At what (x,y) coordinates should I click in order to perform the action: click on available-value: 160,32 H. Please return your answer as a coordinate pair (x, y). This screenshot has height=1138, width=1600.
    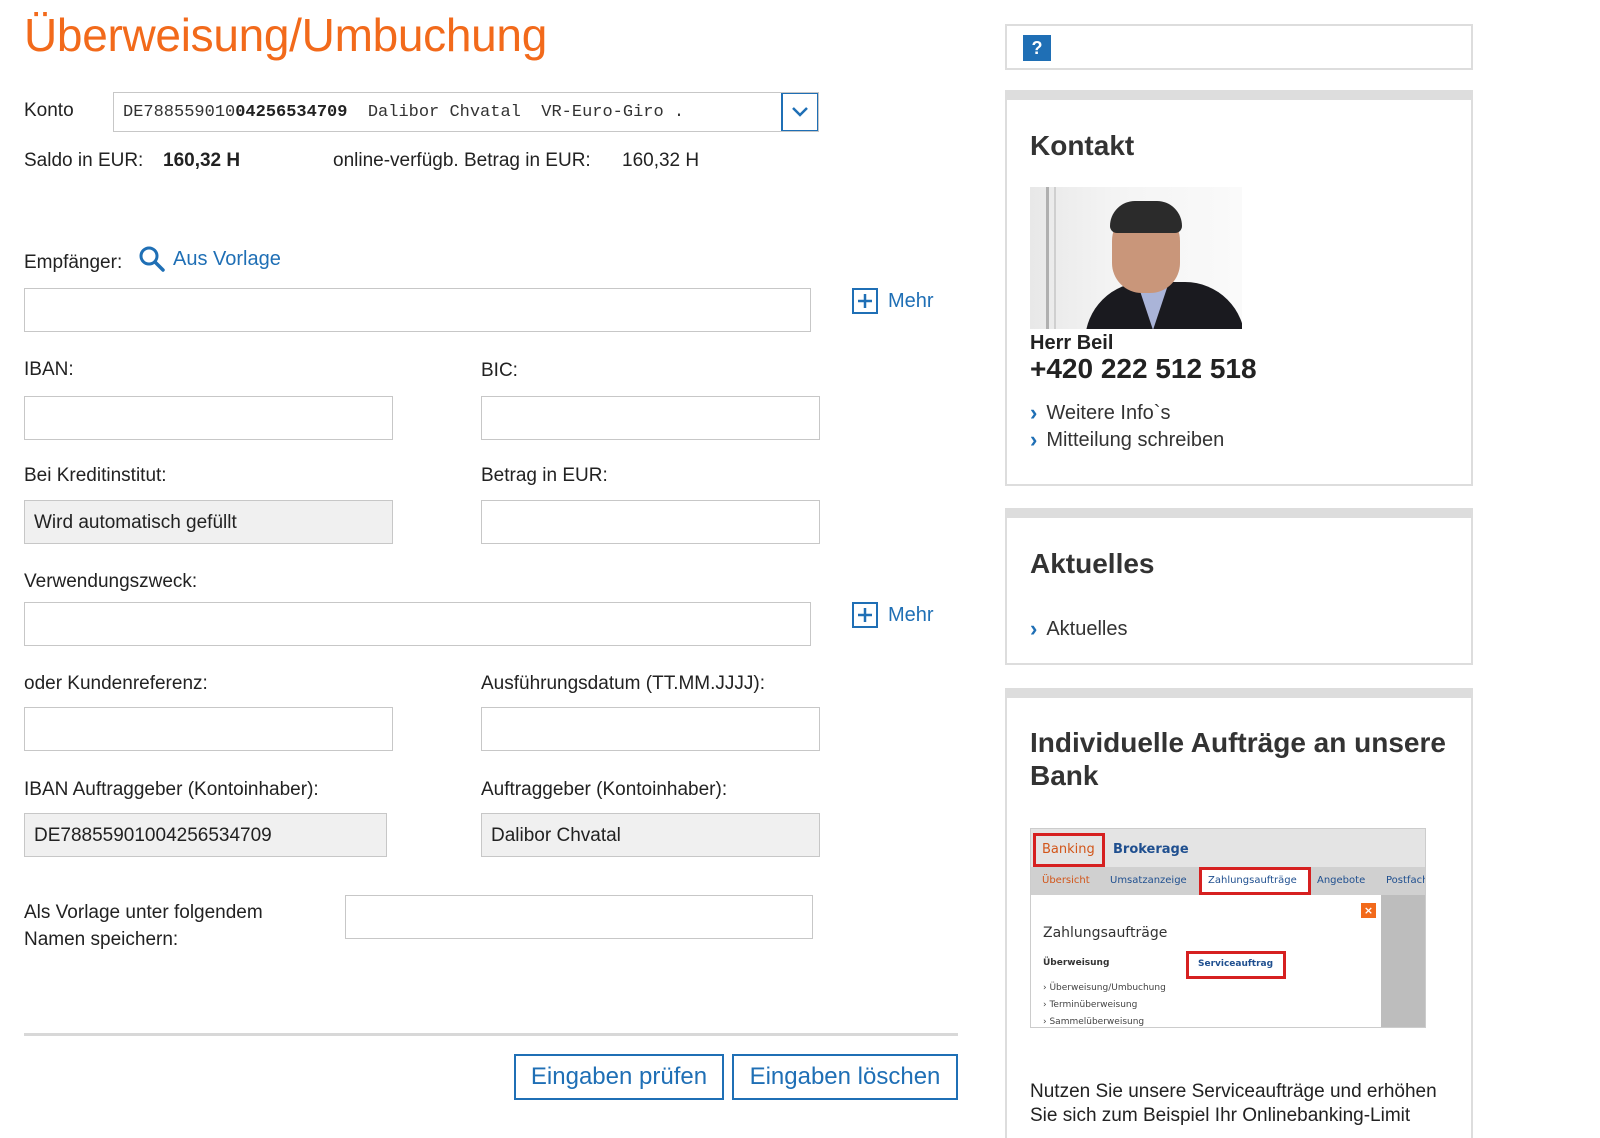
    Looking at the image, I should click on (661, 160).